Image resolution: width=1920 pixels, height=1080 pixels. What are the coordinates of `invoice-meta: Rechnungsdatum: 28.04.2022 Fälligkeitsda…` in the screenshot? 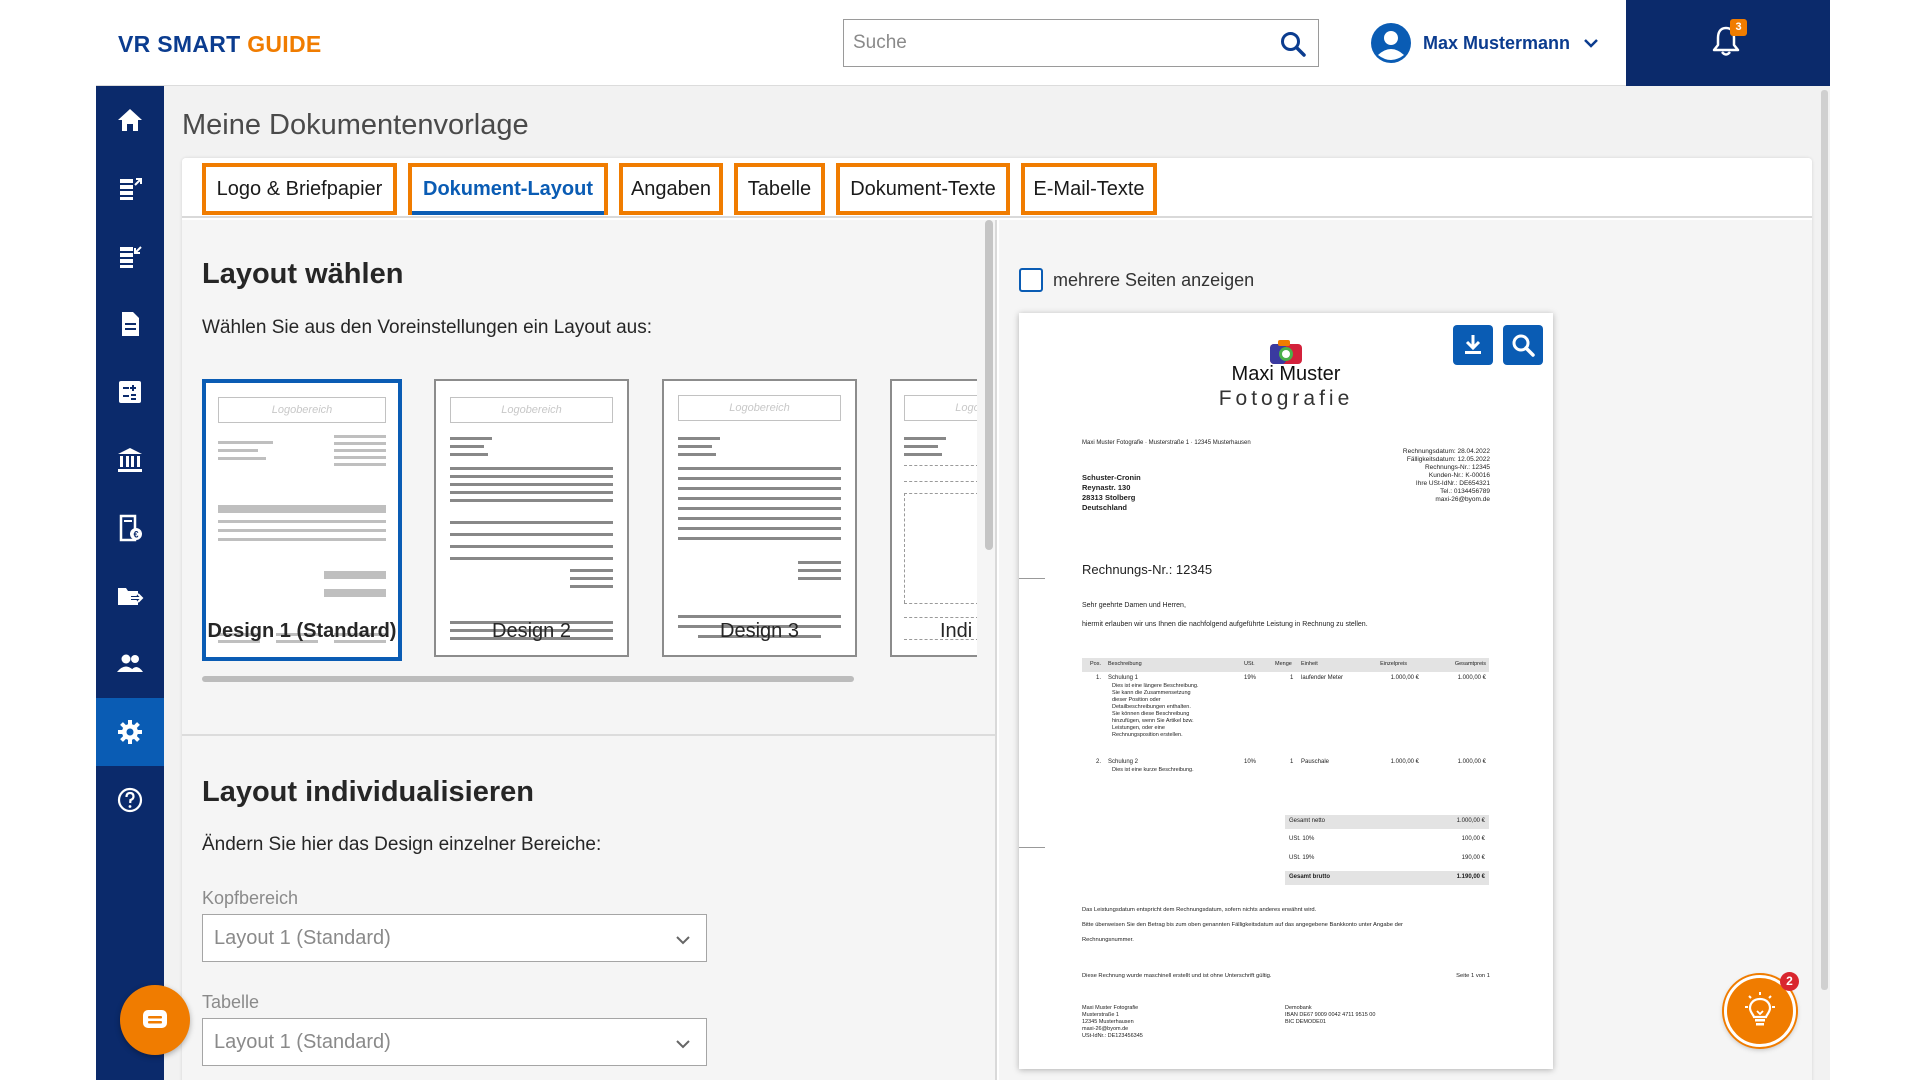 It's located at (1446, 476).